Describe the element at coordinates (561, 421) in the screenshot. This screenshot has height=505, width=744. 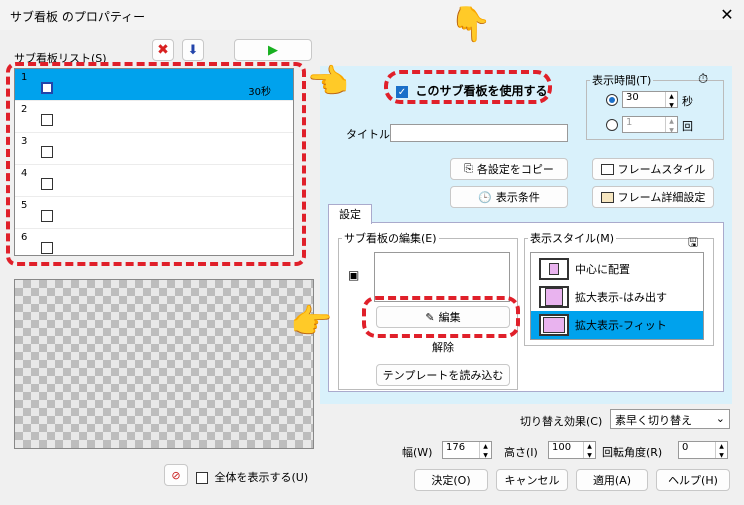
I see `switch-effect-label: 切り替え効果(C)` at that location.